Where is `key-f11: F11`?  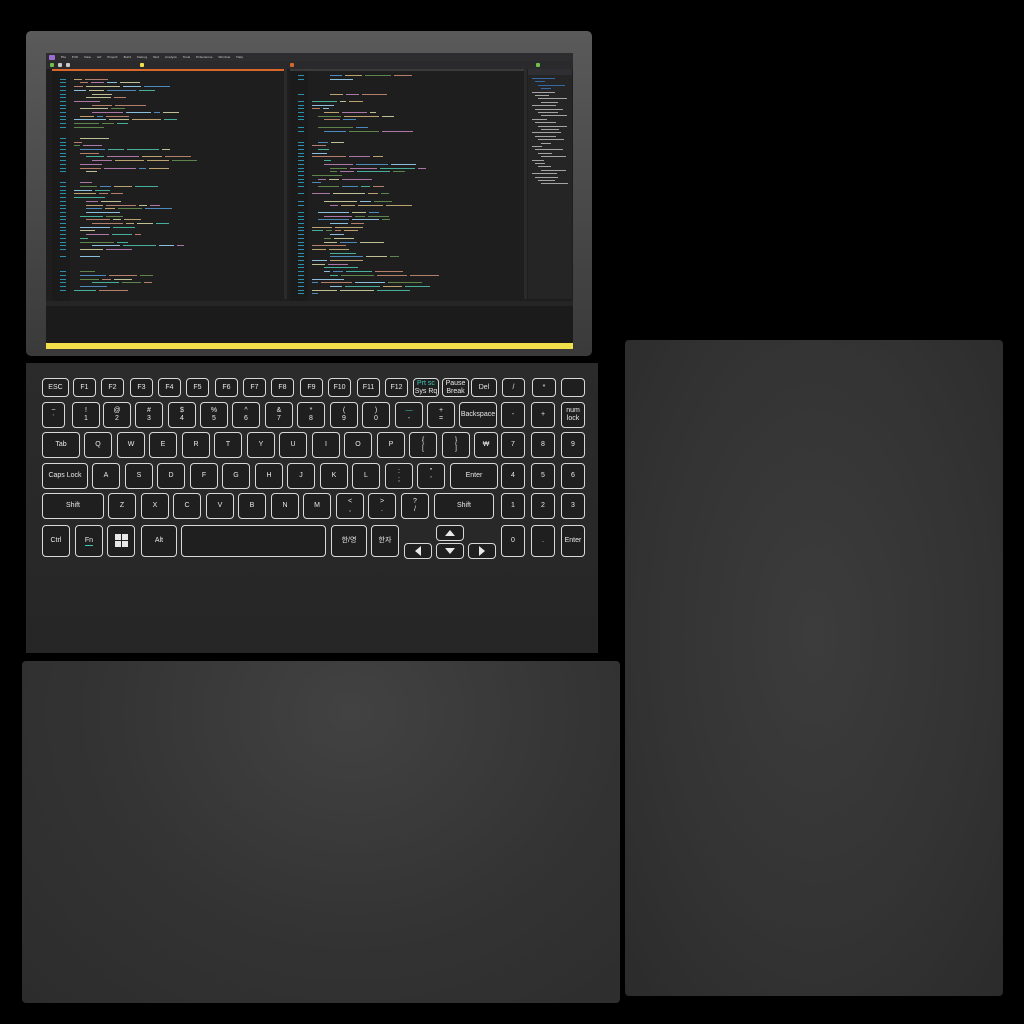 key-f11: F11 is located at coordinates (368, 387).